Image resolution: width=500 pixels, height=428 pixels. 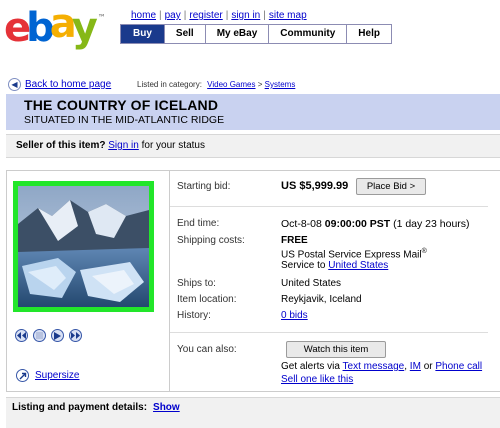 I want to click on home-link: home, so click(x=143, y=15).